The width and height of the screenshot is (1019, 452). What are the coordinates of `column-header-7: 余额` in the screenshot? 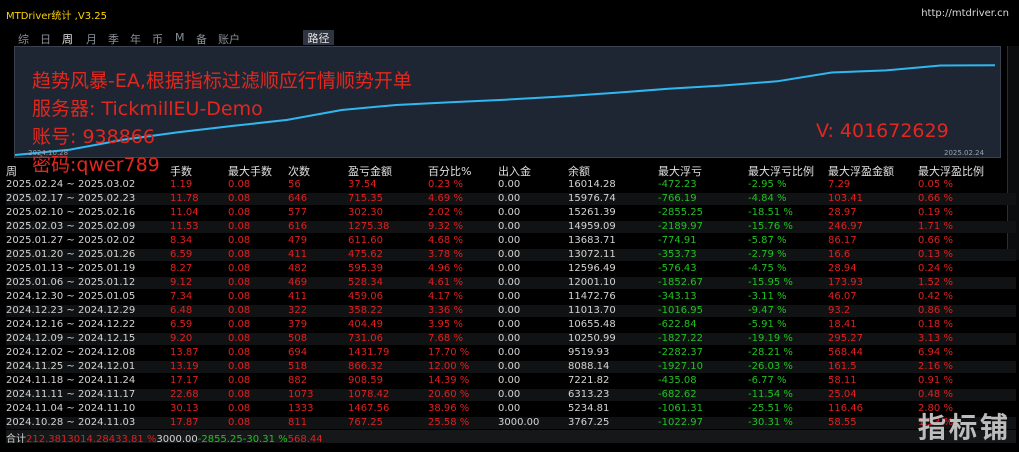 It's located at (579, 171).